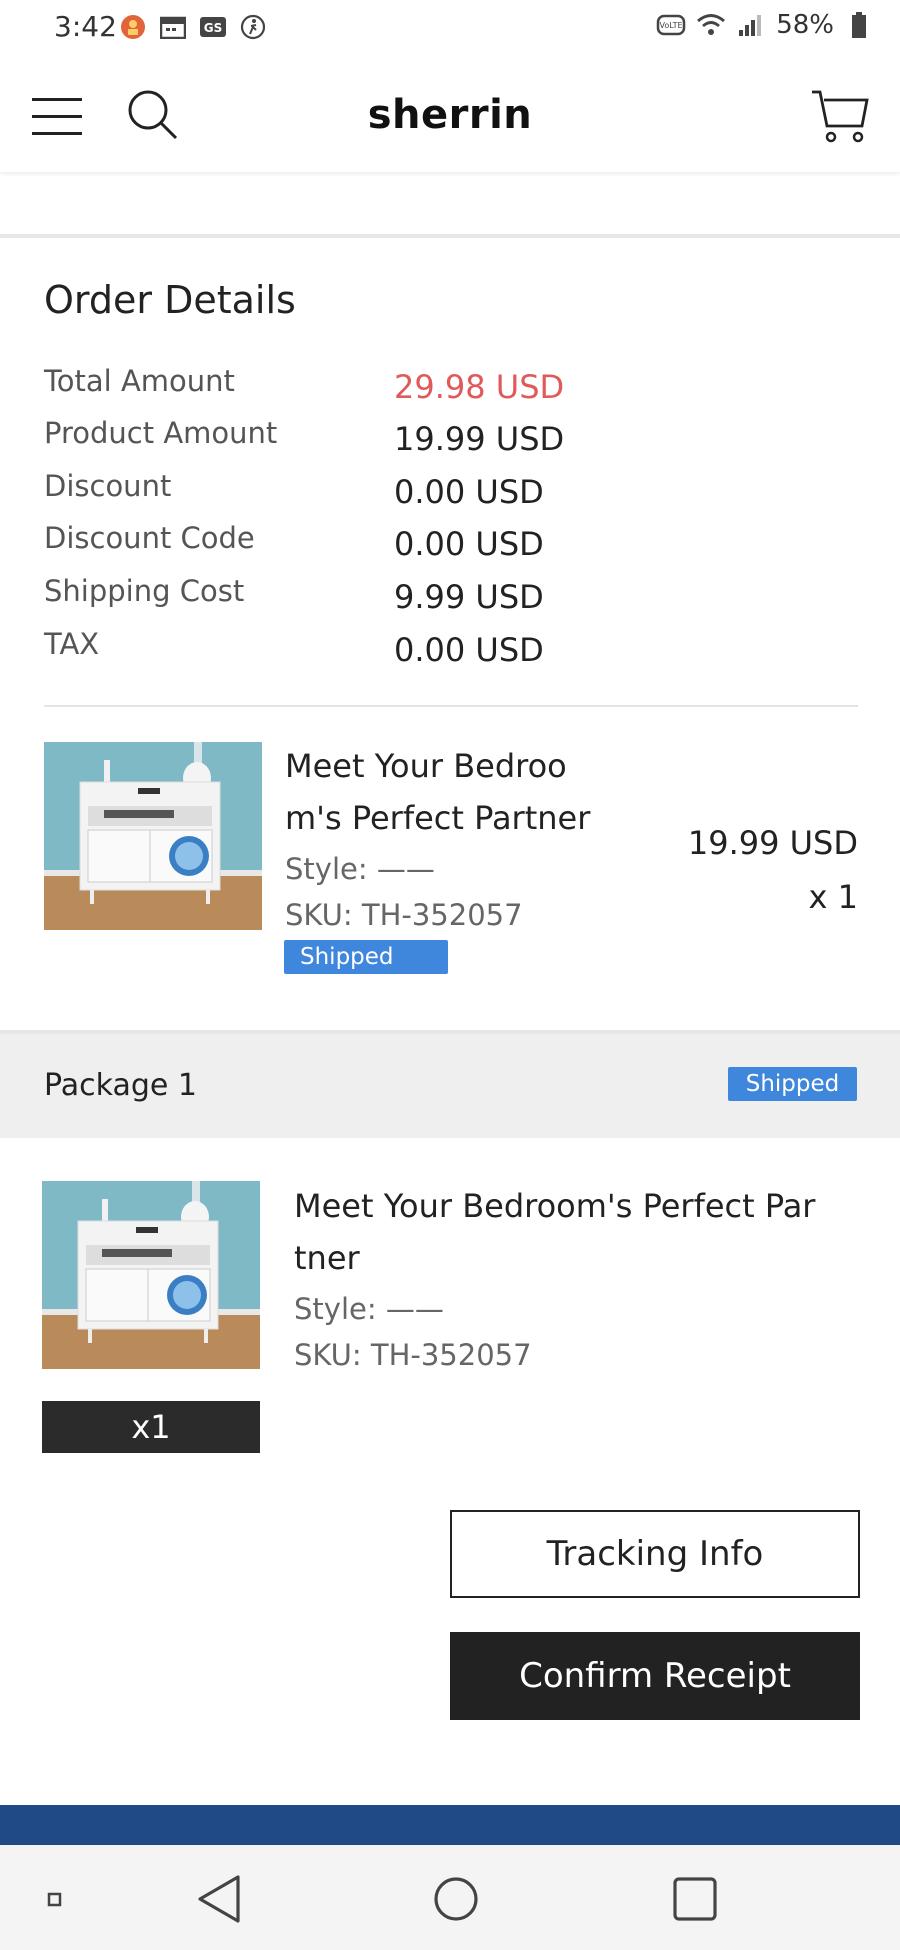 Image resolution: width=900 pixels, height=1950 pixels. Describe the element at coordinates (366, 957) in the screenshot. I see `order-item-status-badge: Shipped` at that location.